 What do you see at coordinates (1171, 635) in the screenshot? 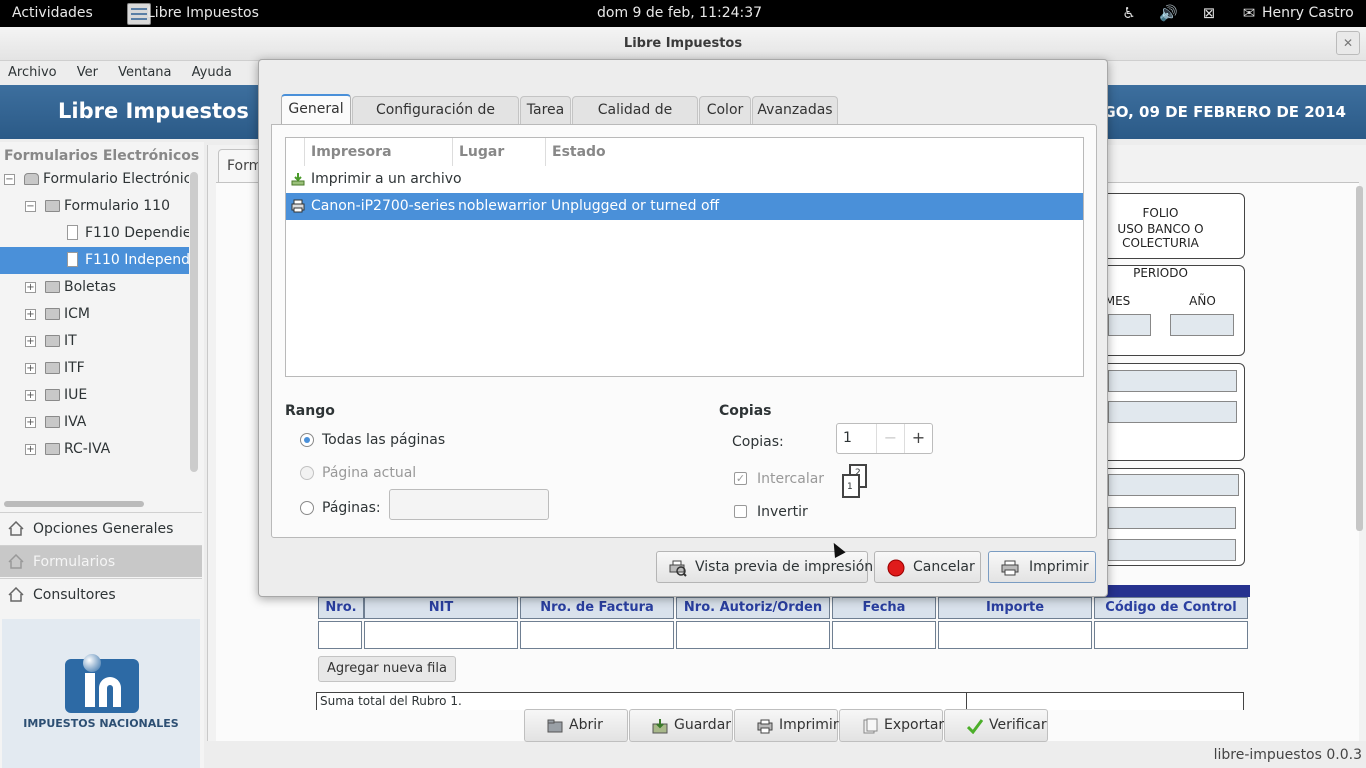
I see `cell-codigo` at bounding box center [1171, 635].